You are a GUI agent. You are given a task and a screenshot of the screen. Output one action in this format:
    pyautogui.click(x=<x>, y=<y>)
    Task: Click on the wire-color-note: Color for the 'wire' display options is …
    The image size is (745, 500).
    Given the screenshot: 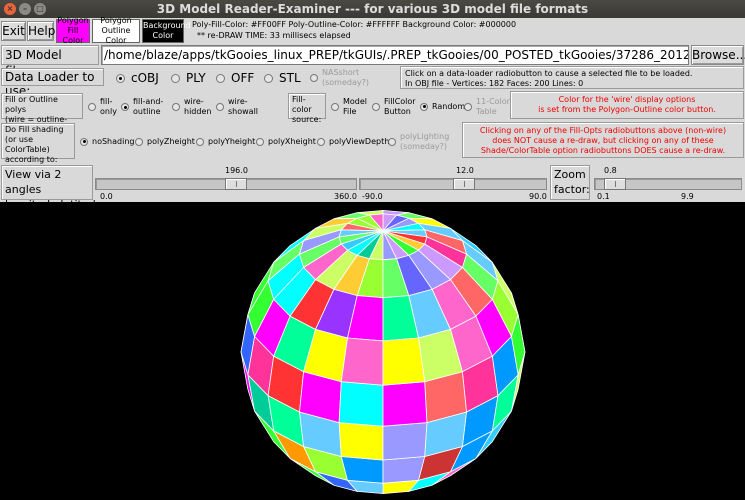 What is the action you would take?
    pyautogui.click(x=627, y=105)
    